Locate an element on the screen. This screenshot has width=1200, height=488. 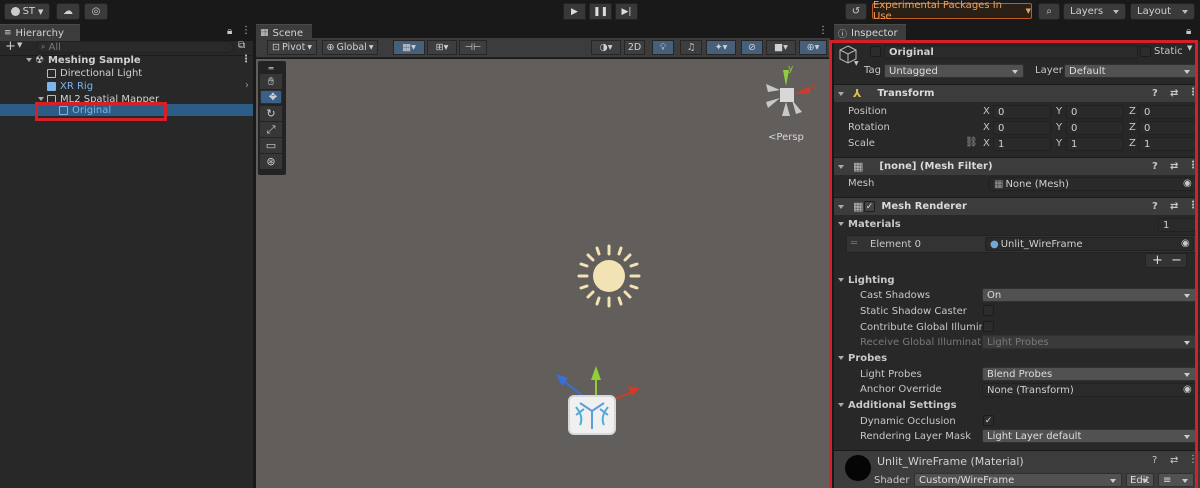
hand-icon: ✋︎ is located at coordinates (271, 81).